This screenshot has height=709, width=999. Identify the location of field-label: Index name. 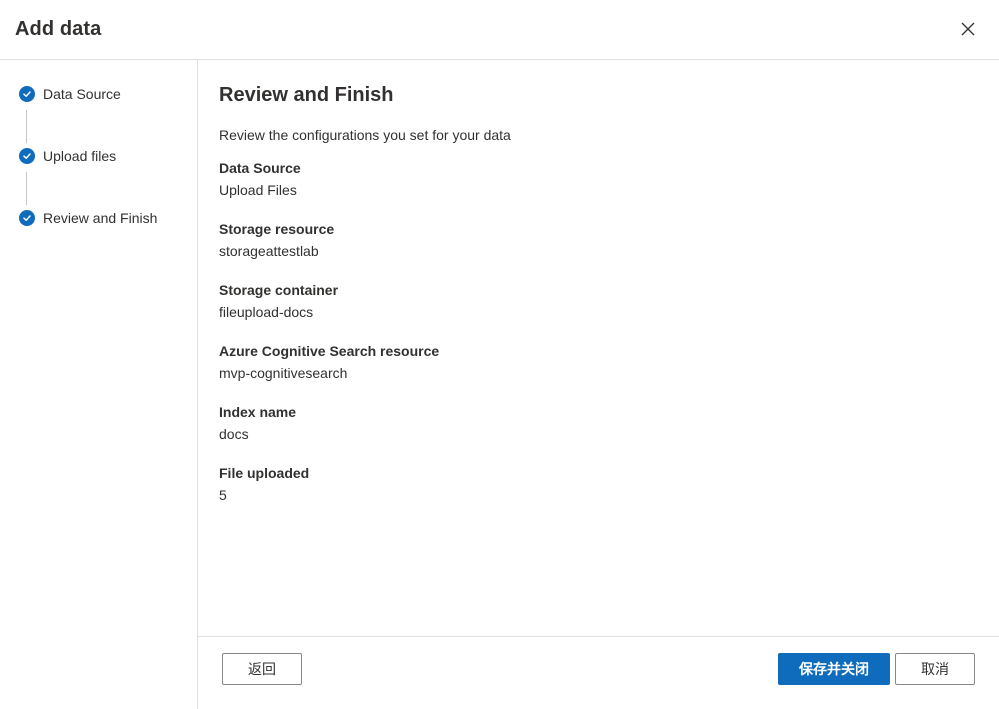
(258, 412).